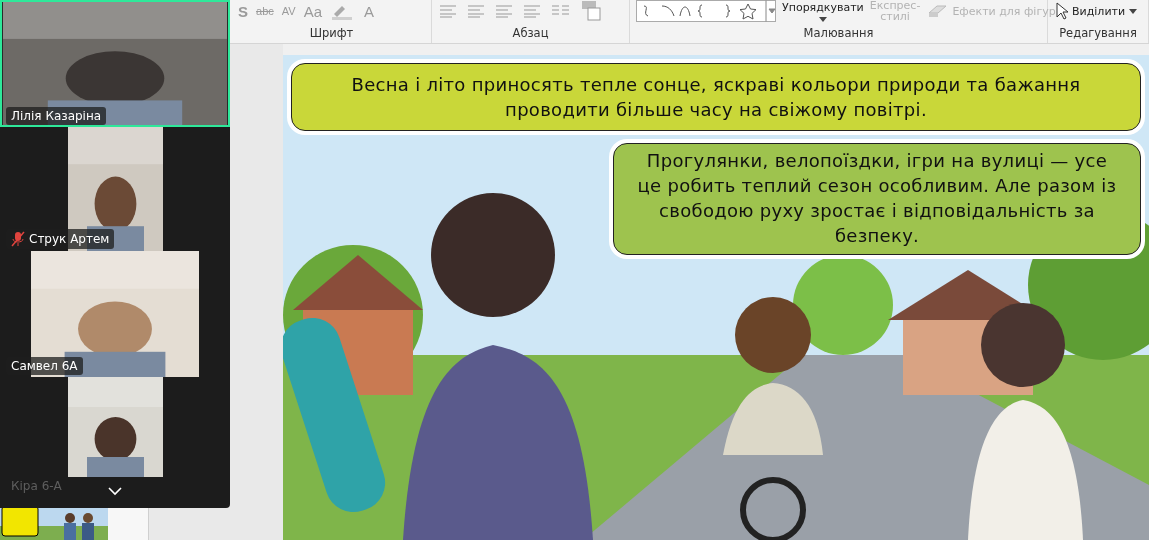 This screenshot has height=540, width=1149. I want to click on strikethrough-button: abc, so click(265, 11).